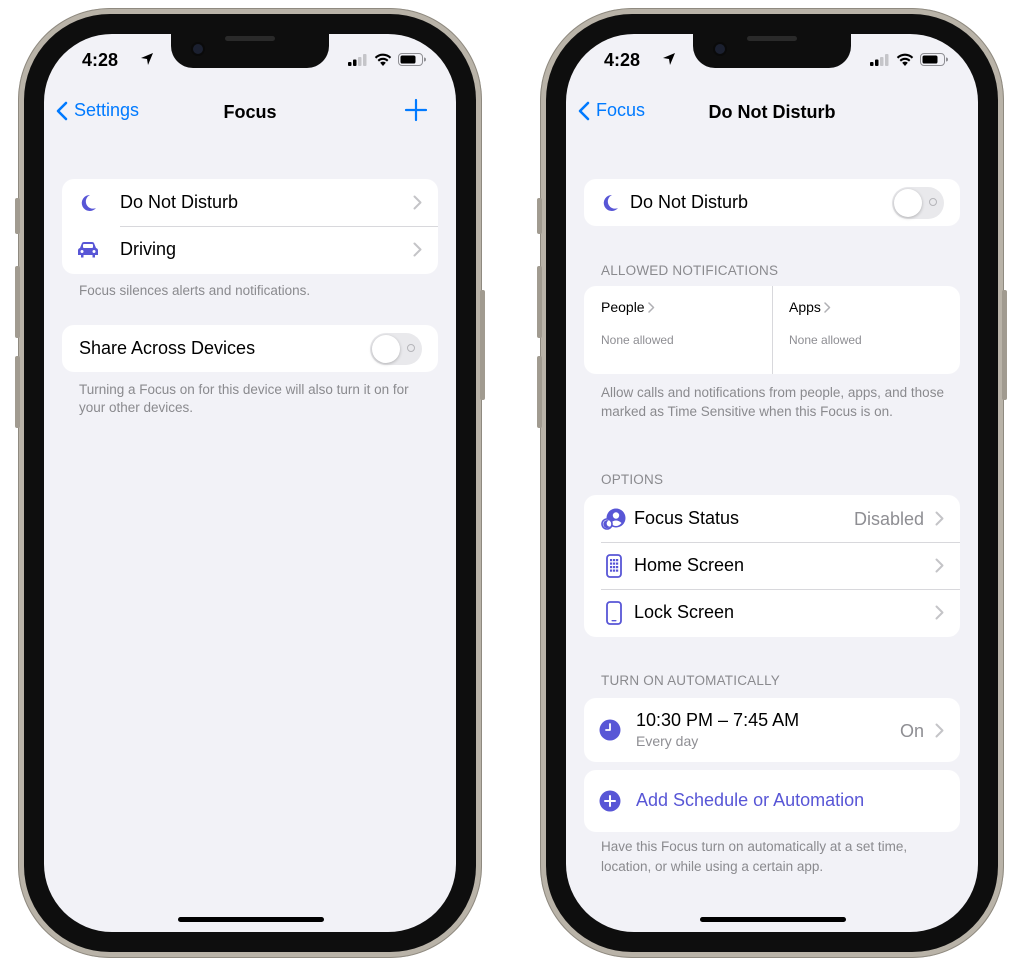 The width and height of the screenshot is (1024, 967). I want to click on schedule-card: 10:30 PM – 7:45 AM Every day On, so click(772, 730).